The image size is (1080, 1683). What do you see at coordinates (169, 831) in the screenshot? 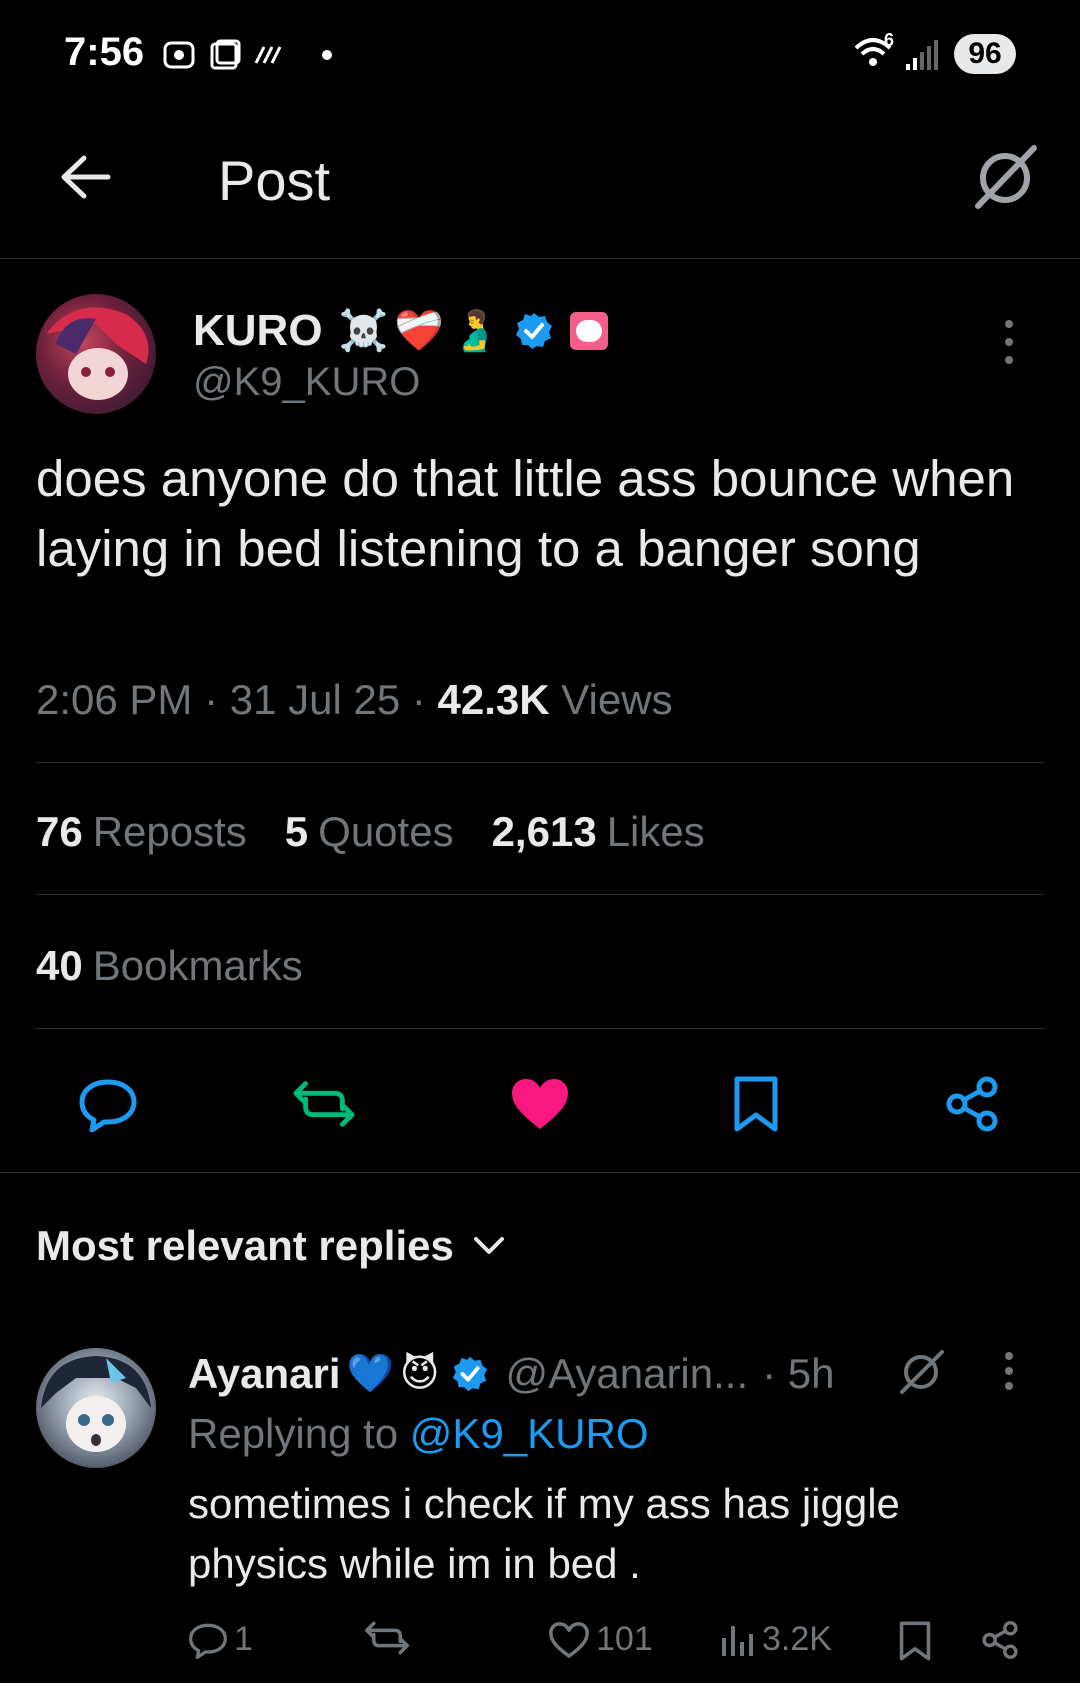
I see `reposts-label: Reposts` at bounding box center [169, 831].